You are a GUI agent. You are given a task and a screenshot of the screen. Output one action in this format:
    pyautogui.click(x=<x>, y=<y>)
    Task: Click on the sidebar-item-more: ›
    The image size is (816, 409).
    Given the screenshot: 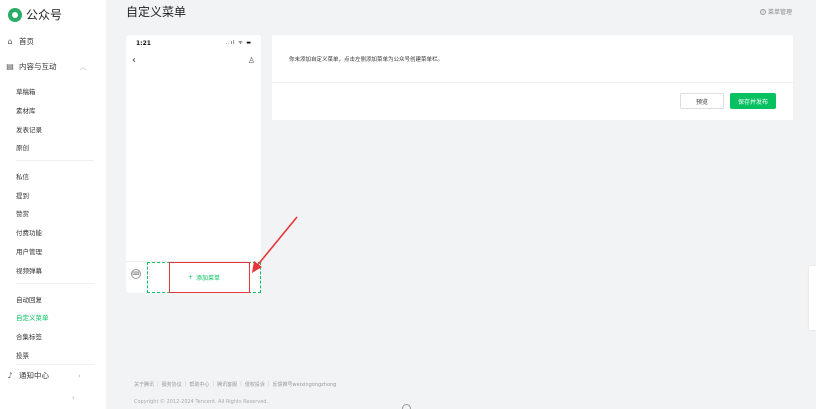 What is the action you would take?
    pyautogui.click(x=73, y=398)
    